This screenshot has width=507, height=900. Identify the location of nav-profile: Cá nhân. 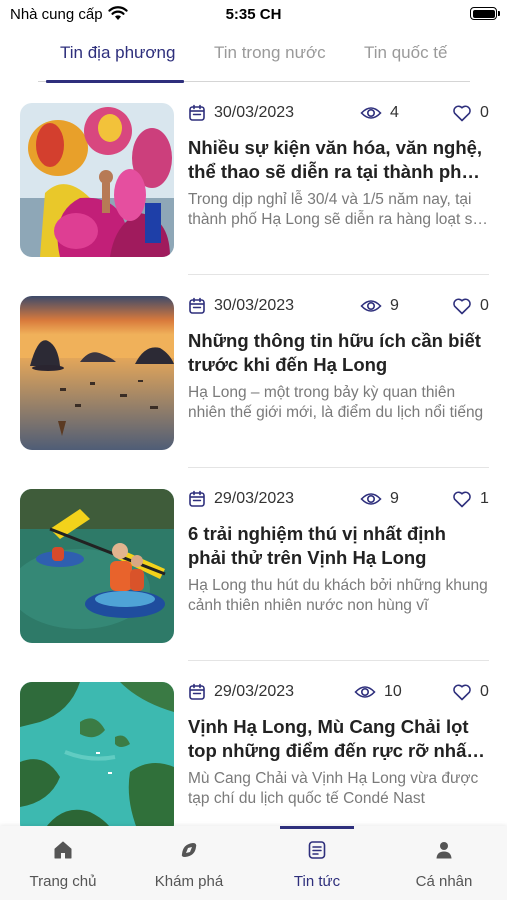
(444, 863).